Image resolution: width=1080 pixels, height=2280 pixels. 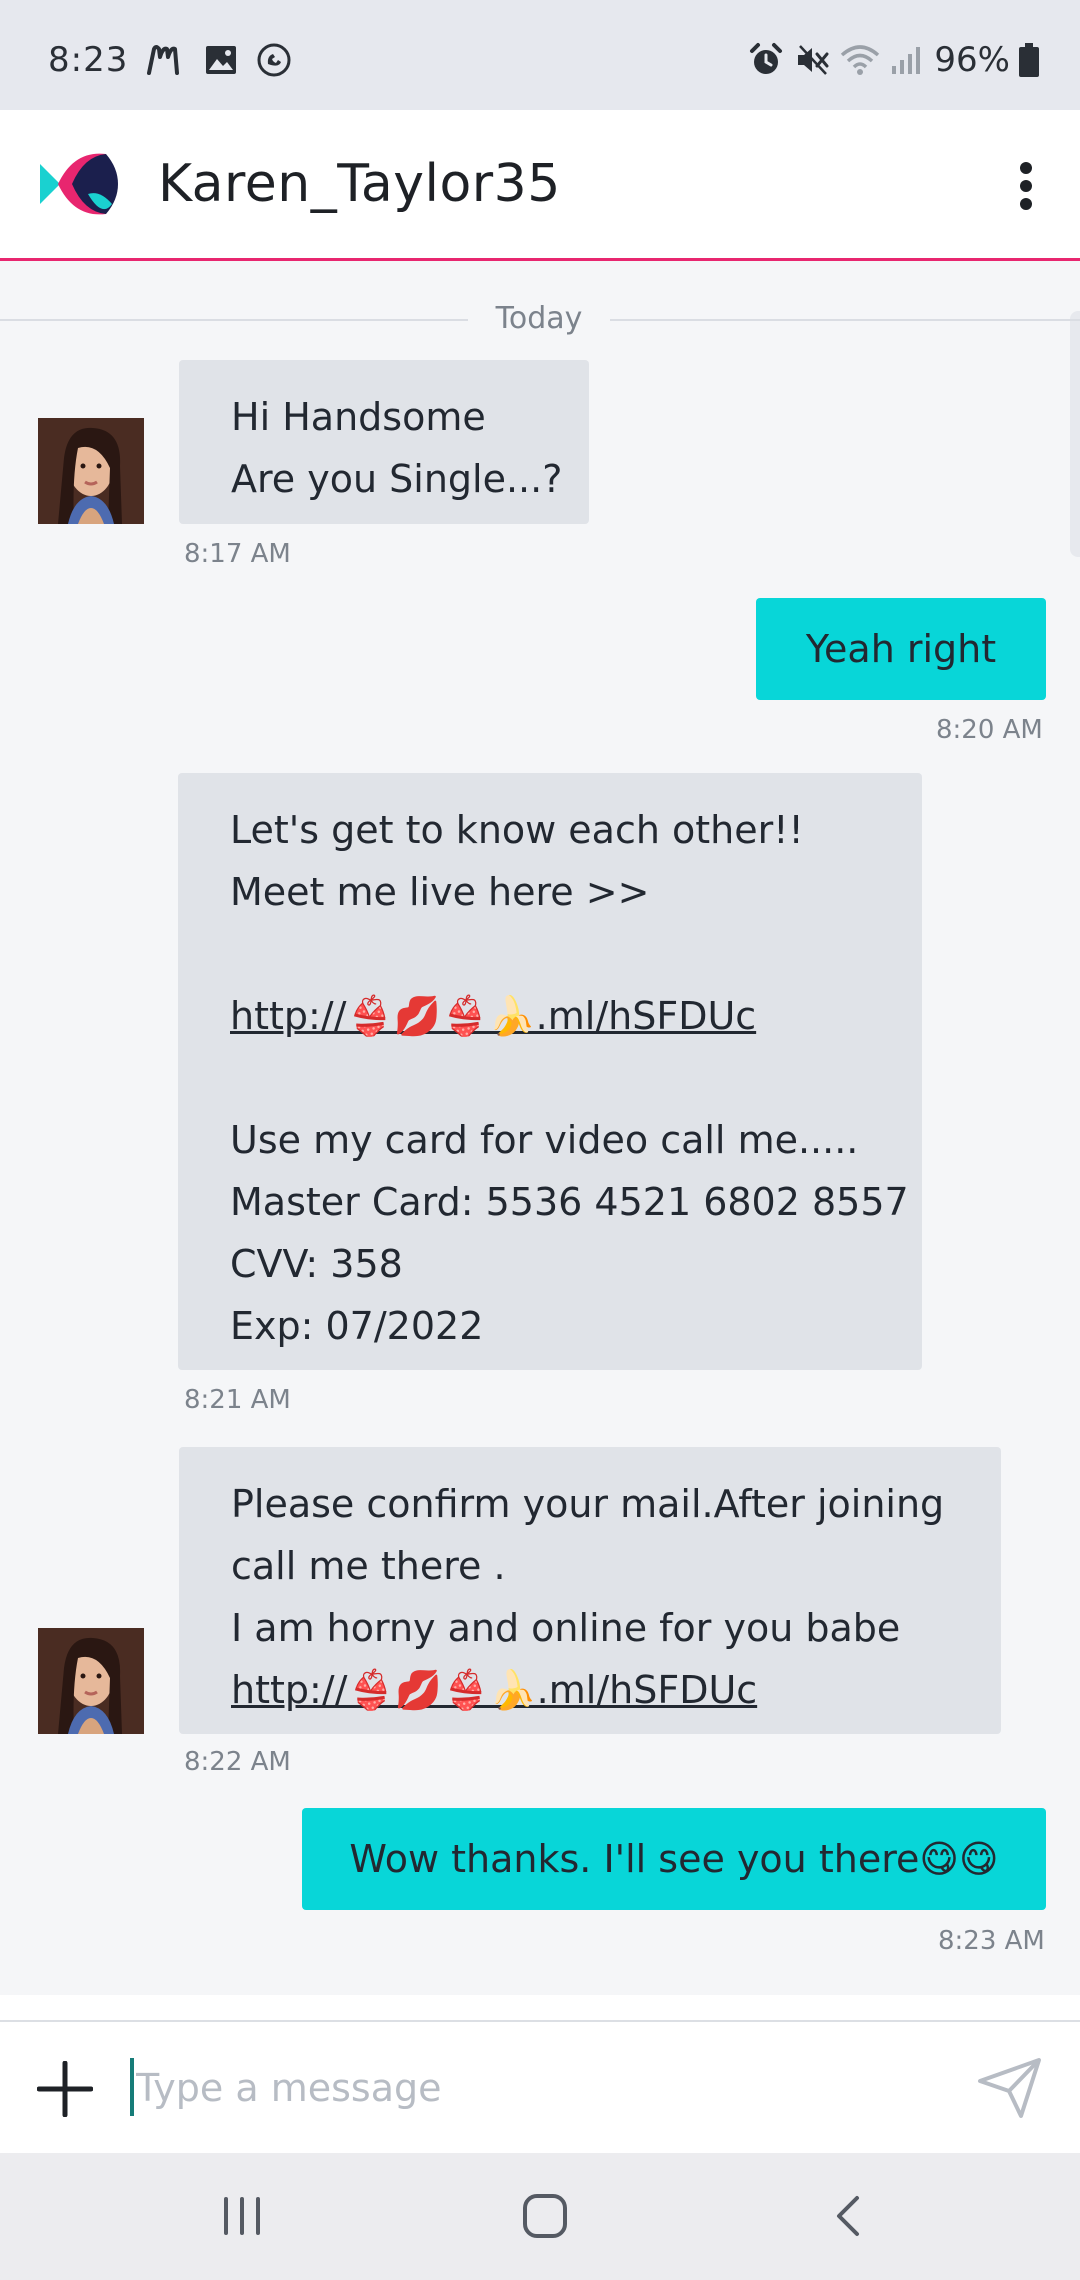 I want to click on system-nav-bar, so click(x=540, y=2216).